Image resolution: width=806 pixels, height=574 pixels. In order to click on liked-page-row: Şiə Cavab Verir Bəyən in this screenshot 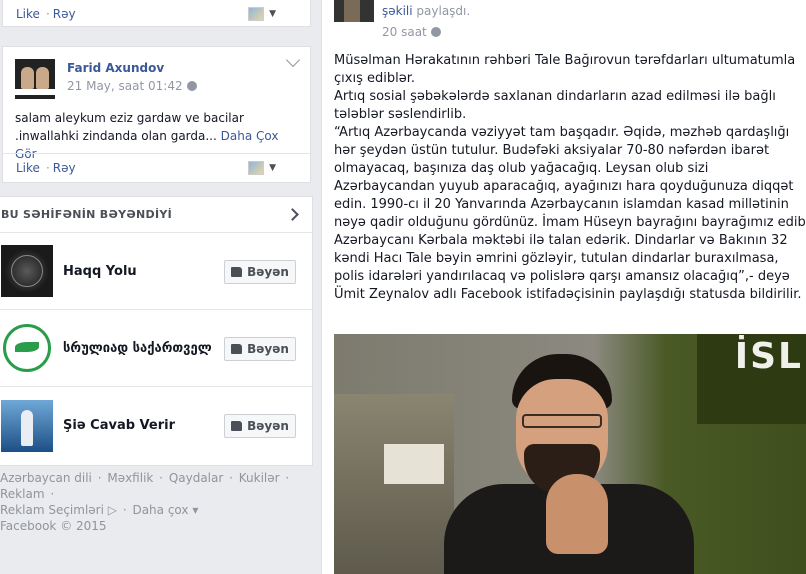, I will do `click(156, 425)`.